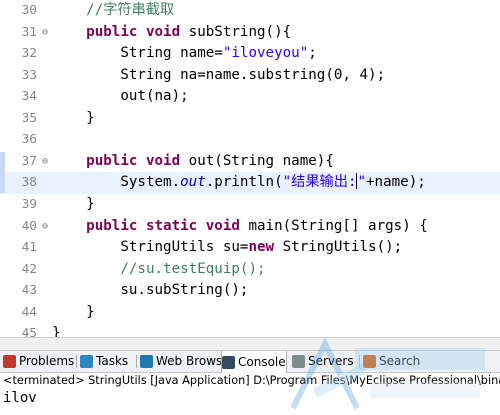 This screenshot has height=415, width=500. I want to click on watermark-logo, so click(387, 374).